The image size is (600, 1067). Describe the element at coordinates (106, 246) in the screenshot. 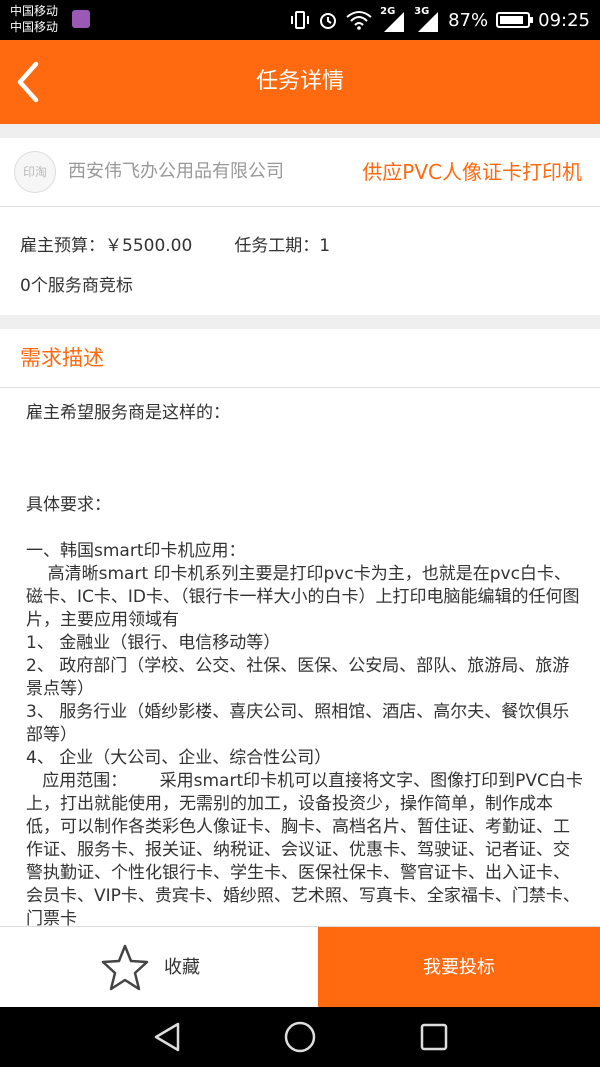

I see `employer-budget: 雇主预算：￥5500.00` at that location.